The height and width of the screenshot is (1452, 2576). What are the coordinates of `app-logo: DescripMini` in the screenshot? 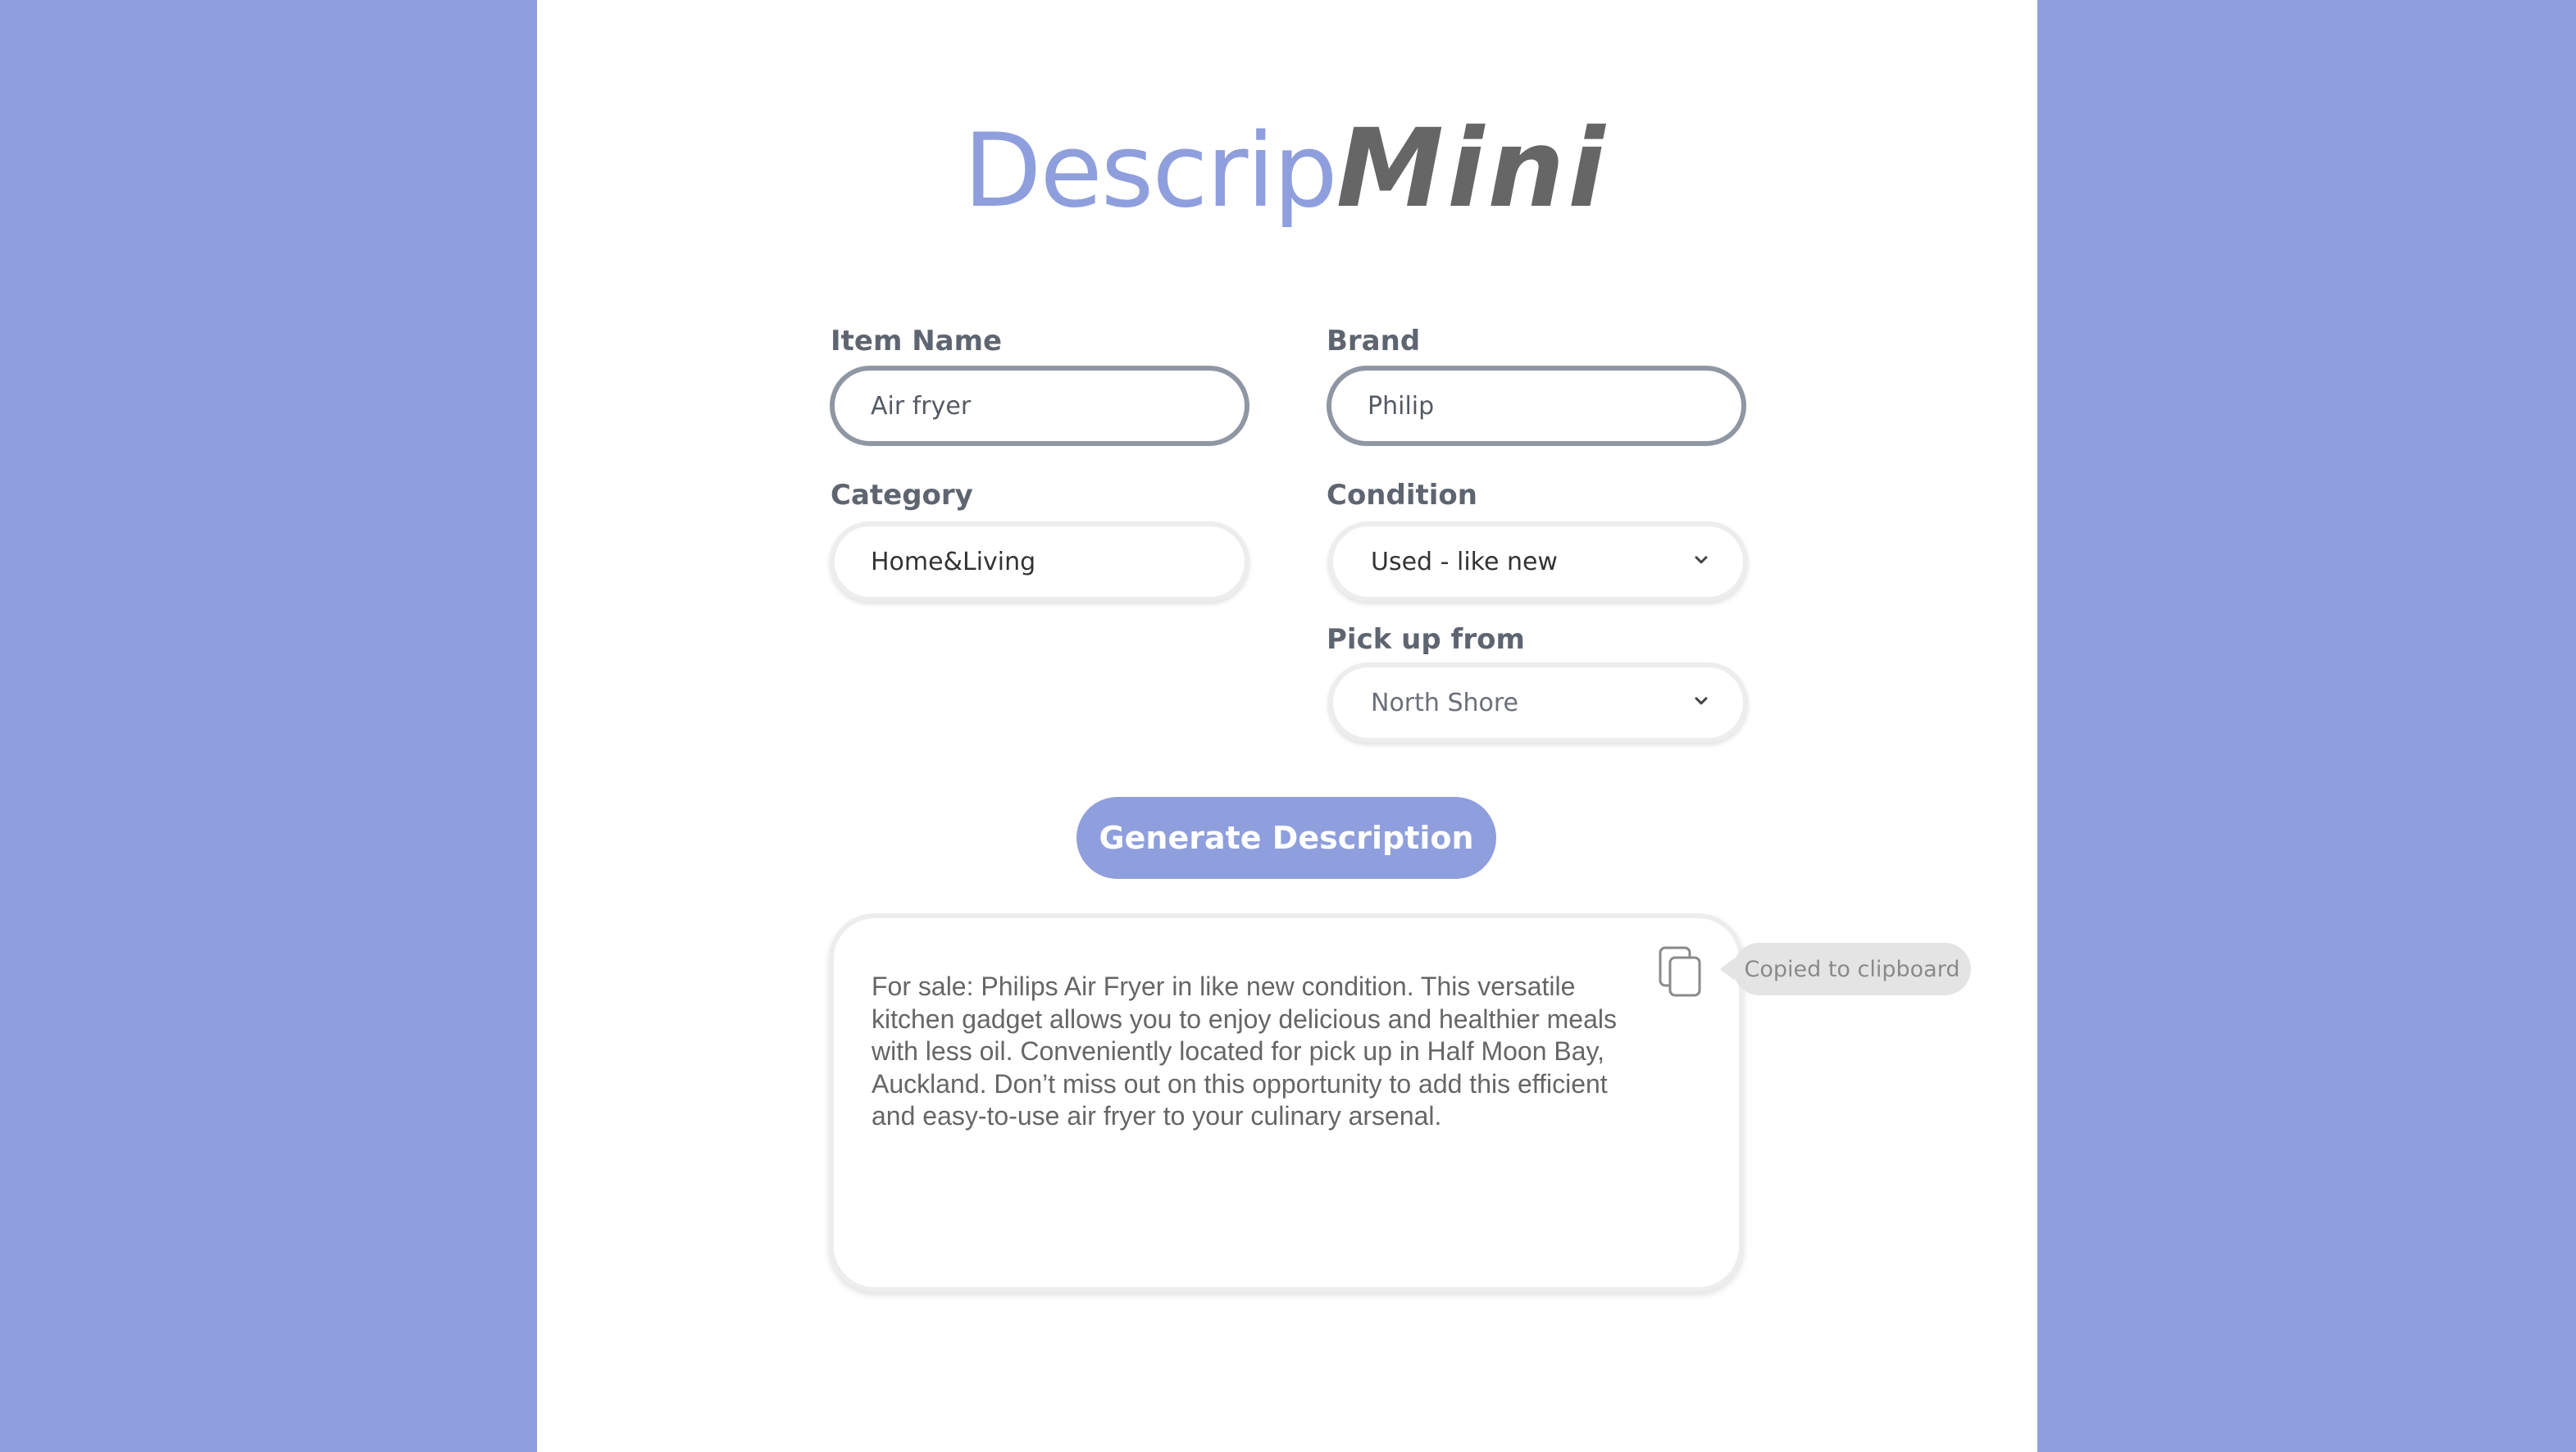 It's located at (1286, 184).